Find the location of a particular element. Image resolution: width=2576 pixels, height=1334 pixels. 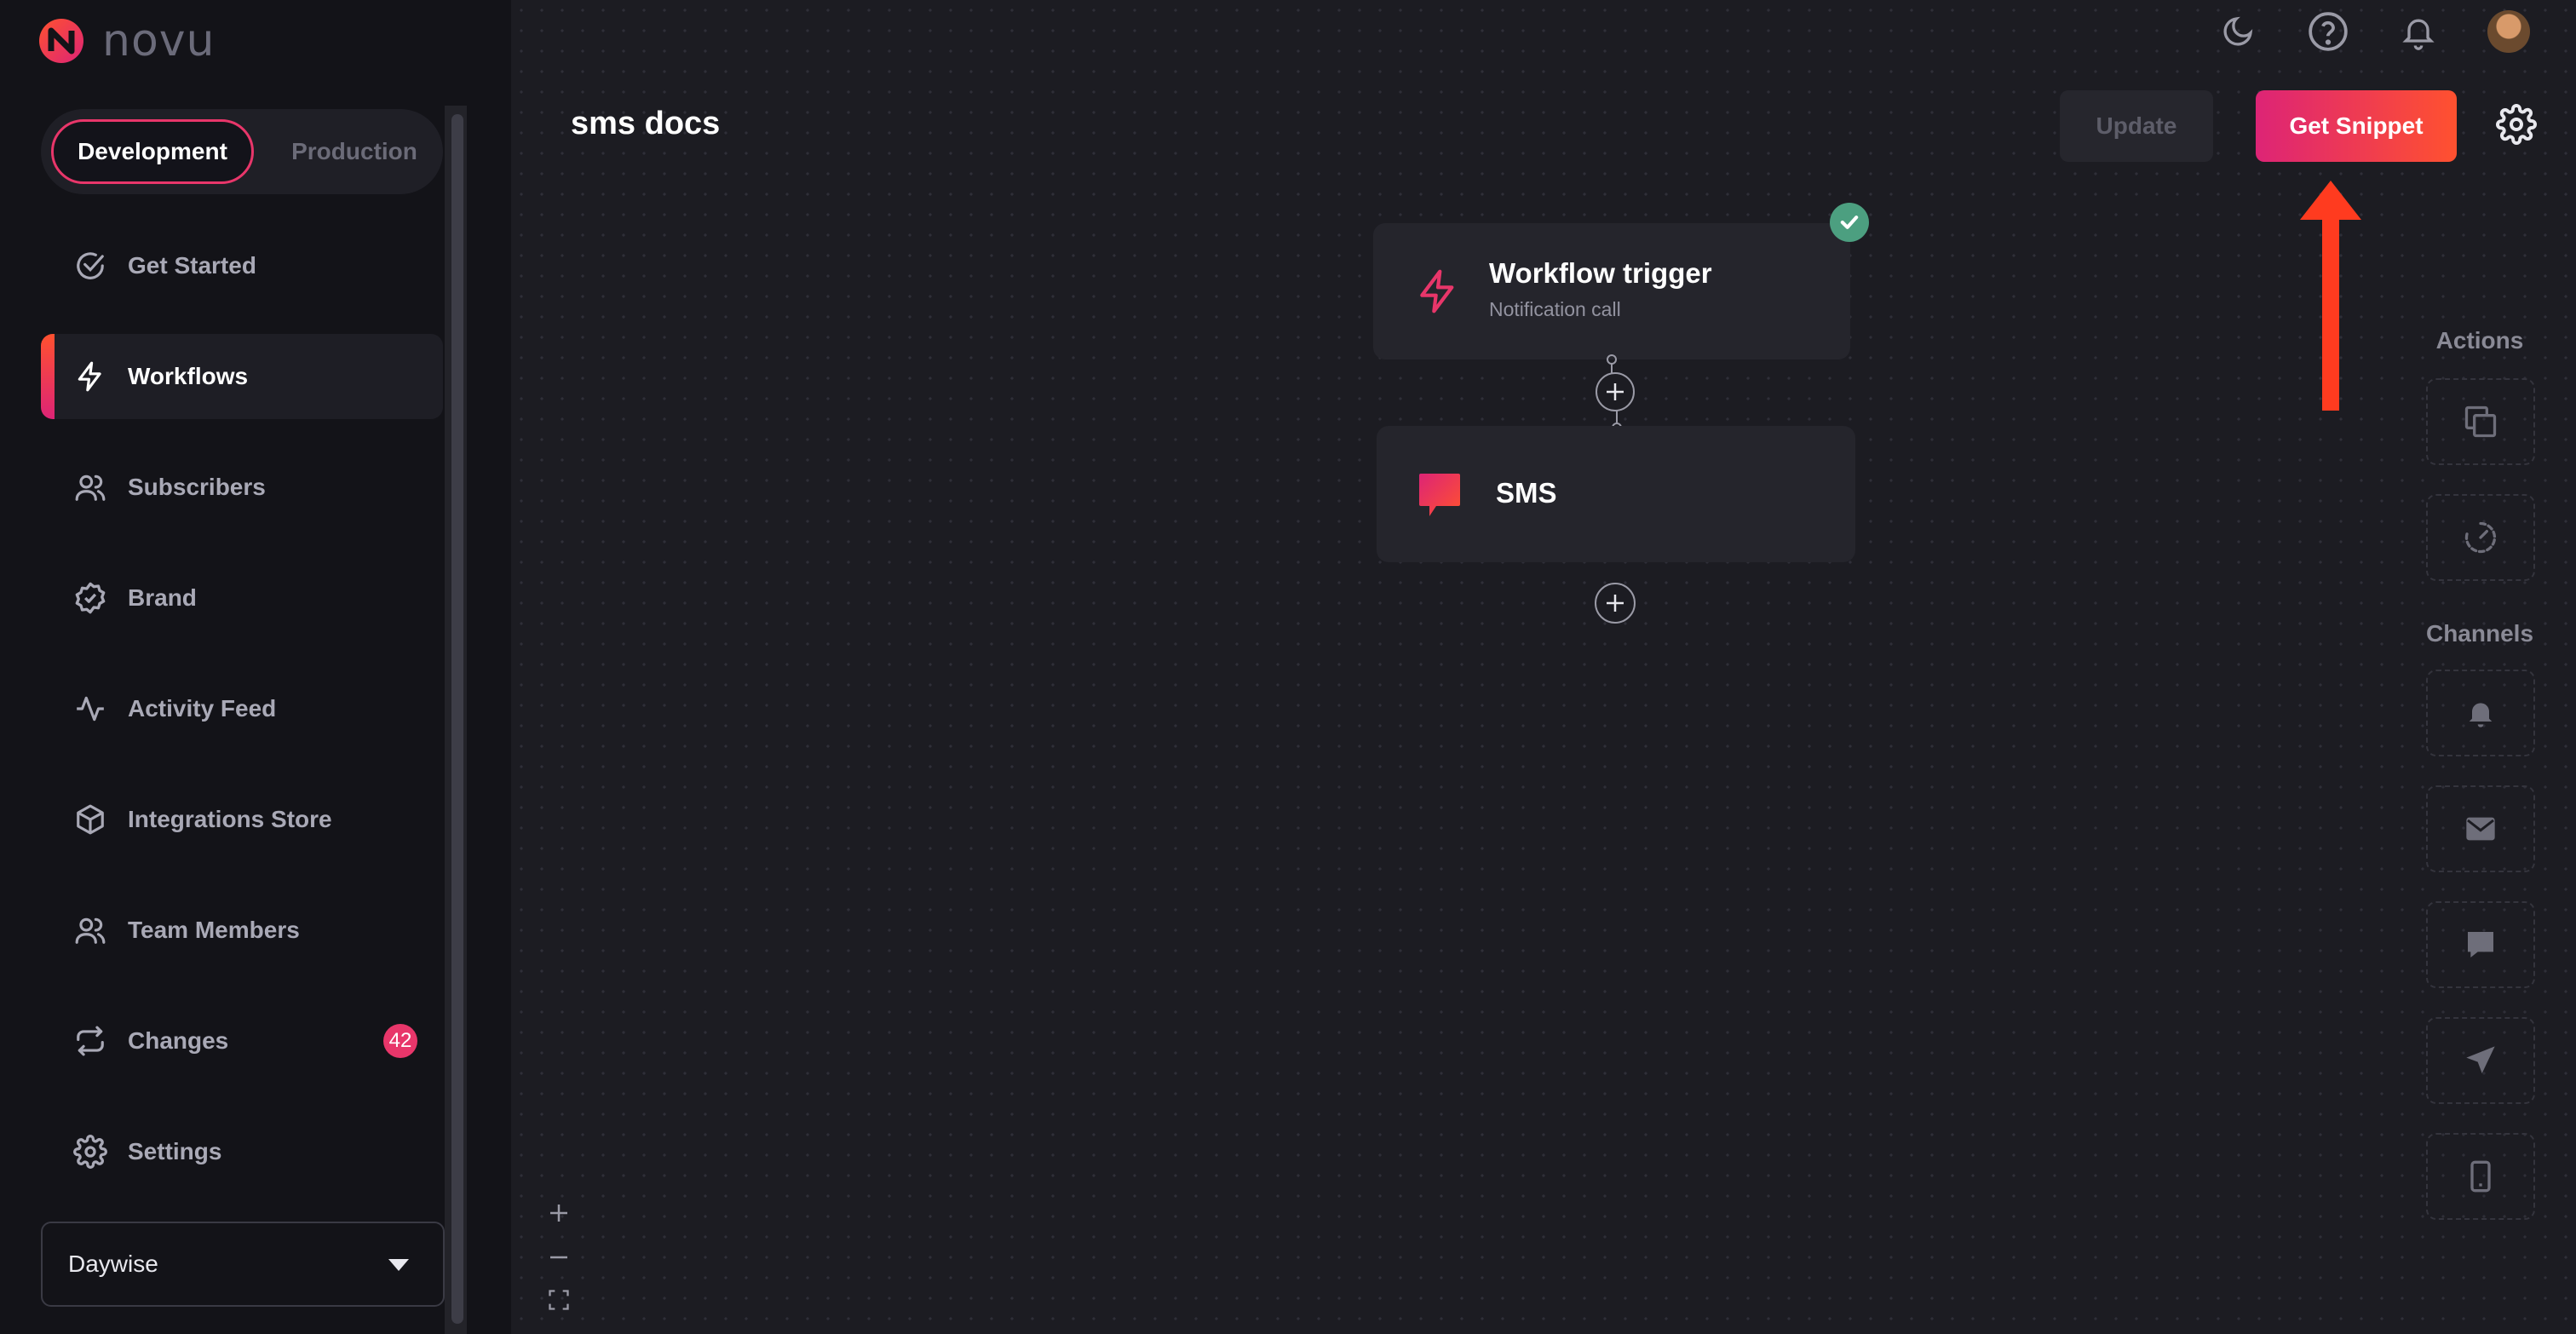

mobile-phone-icon is located at coordinates (2481, 1176).